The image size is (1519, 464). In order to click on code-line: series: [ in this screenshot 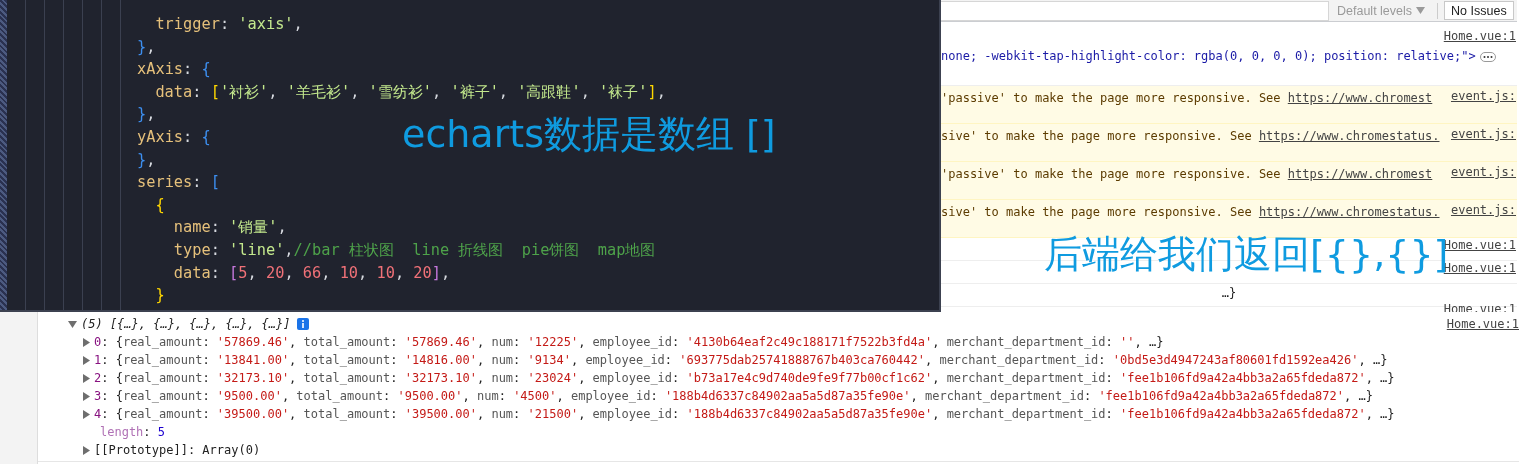, I will do `click(178, 183)`.